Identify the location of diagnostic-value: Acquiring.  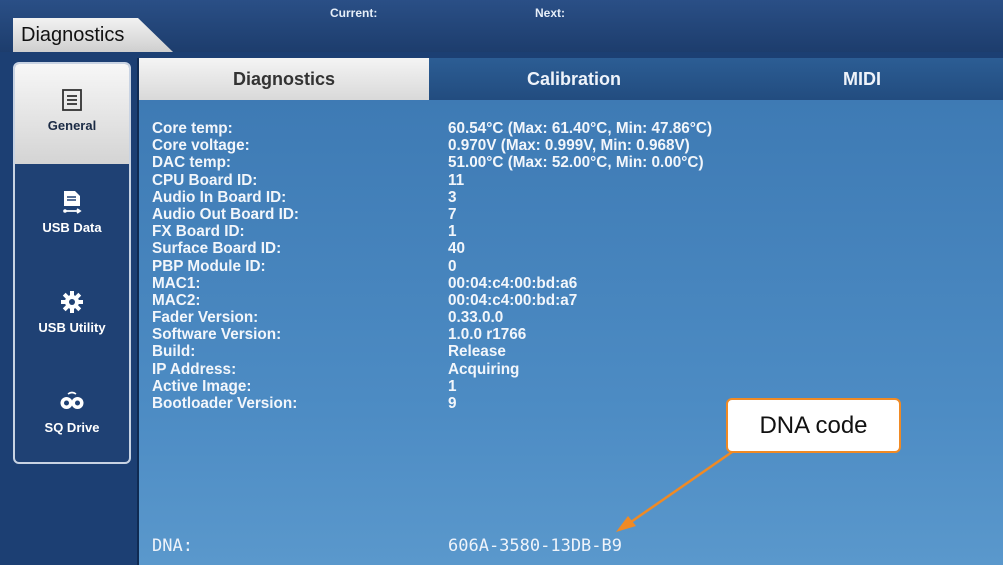
(484, 369).